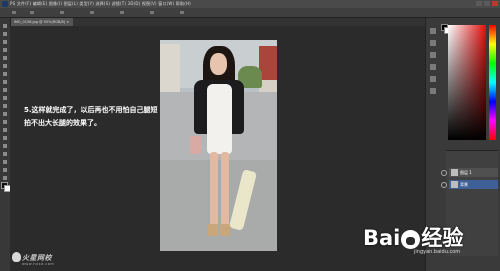 This screenshot has width=500, height=271. Describe the element at coordinates (433, 55) in the screenshot. I see `adjustments-panel-icon` at that location.